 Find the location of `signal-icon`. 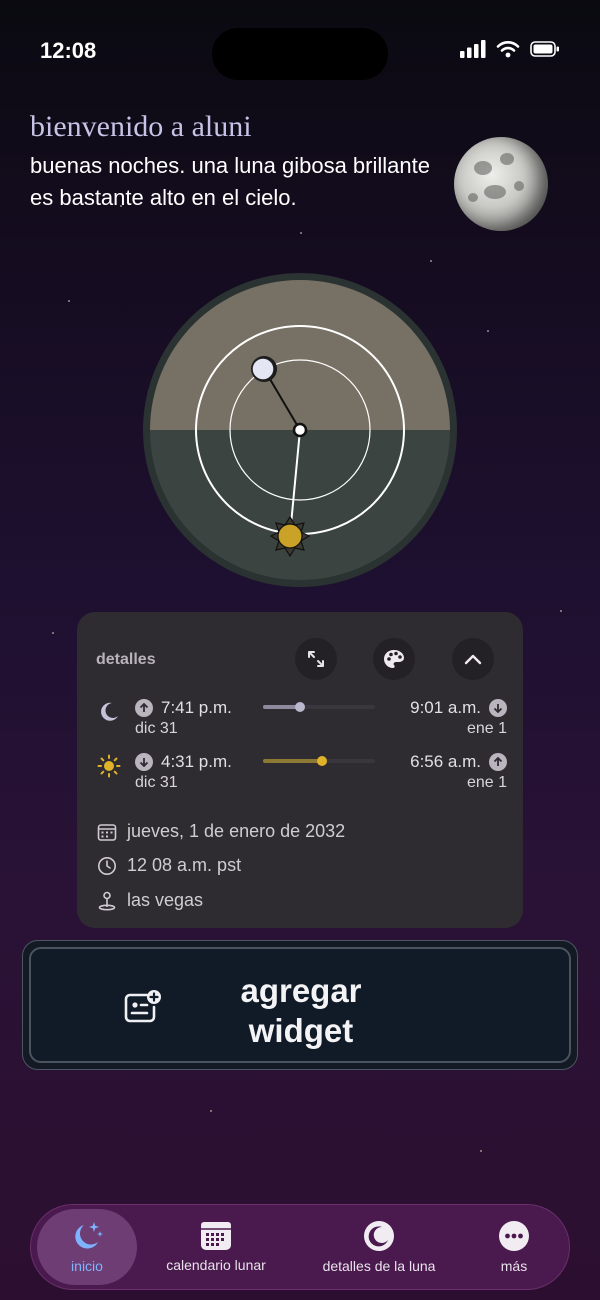

signal-icon is located at coordinates (473, 49).